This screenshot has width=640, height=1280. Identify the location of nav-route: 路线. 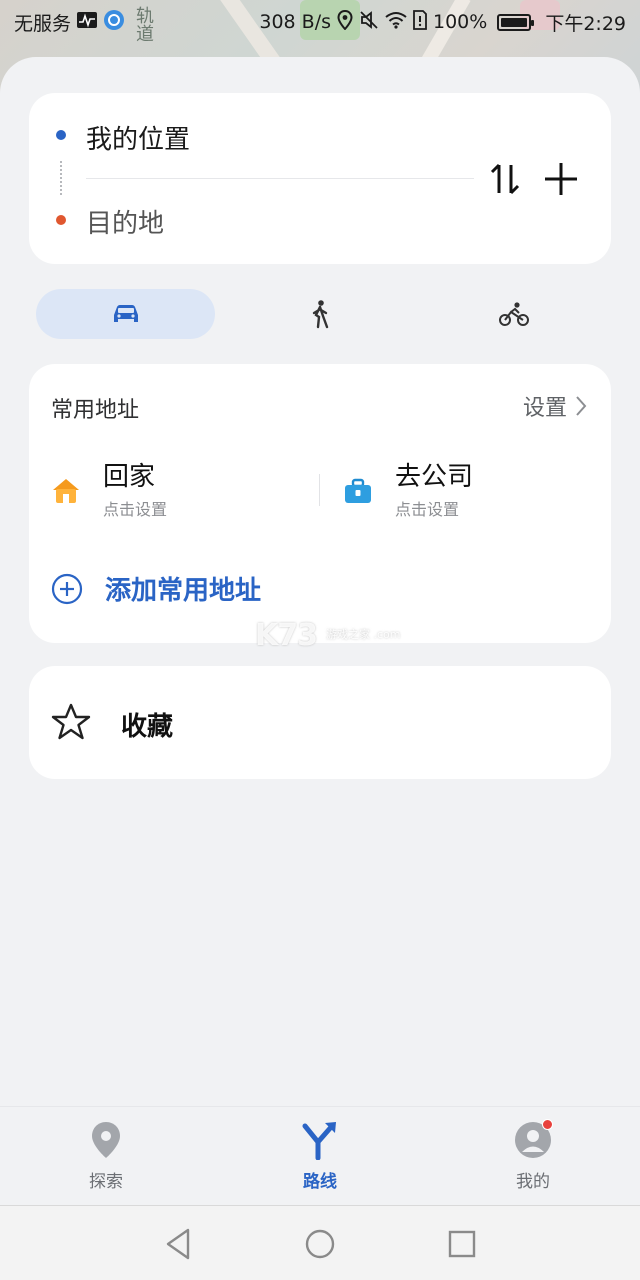
(320, 1155).